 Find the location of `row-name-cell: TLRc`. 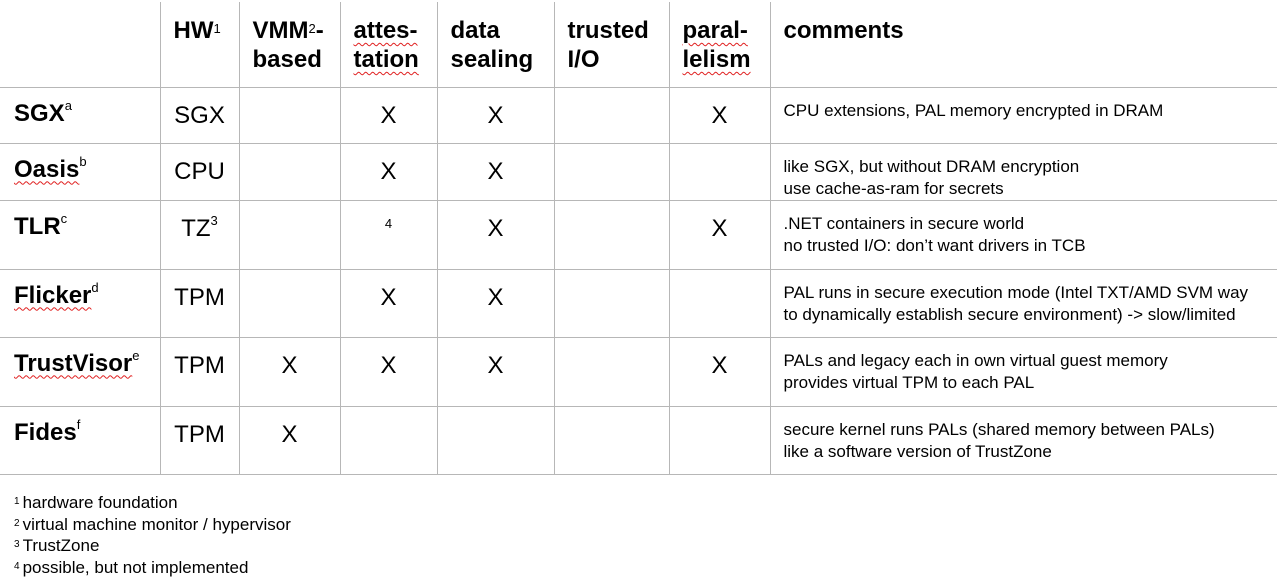

row-name-cell: TLRc is located at coordinates (80, 234).